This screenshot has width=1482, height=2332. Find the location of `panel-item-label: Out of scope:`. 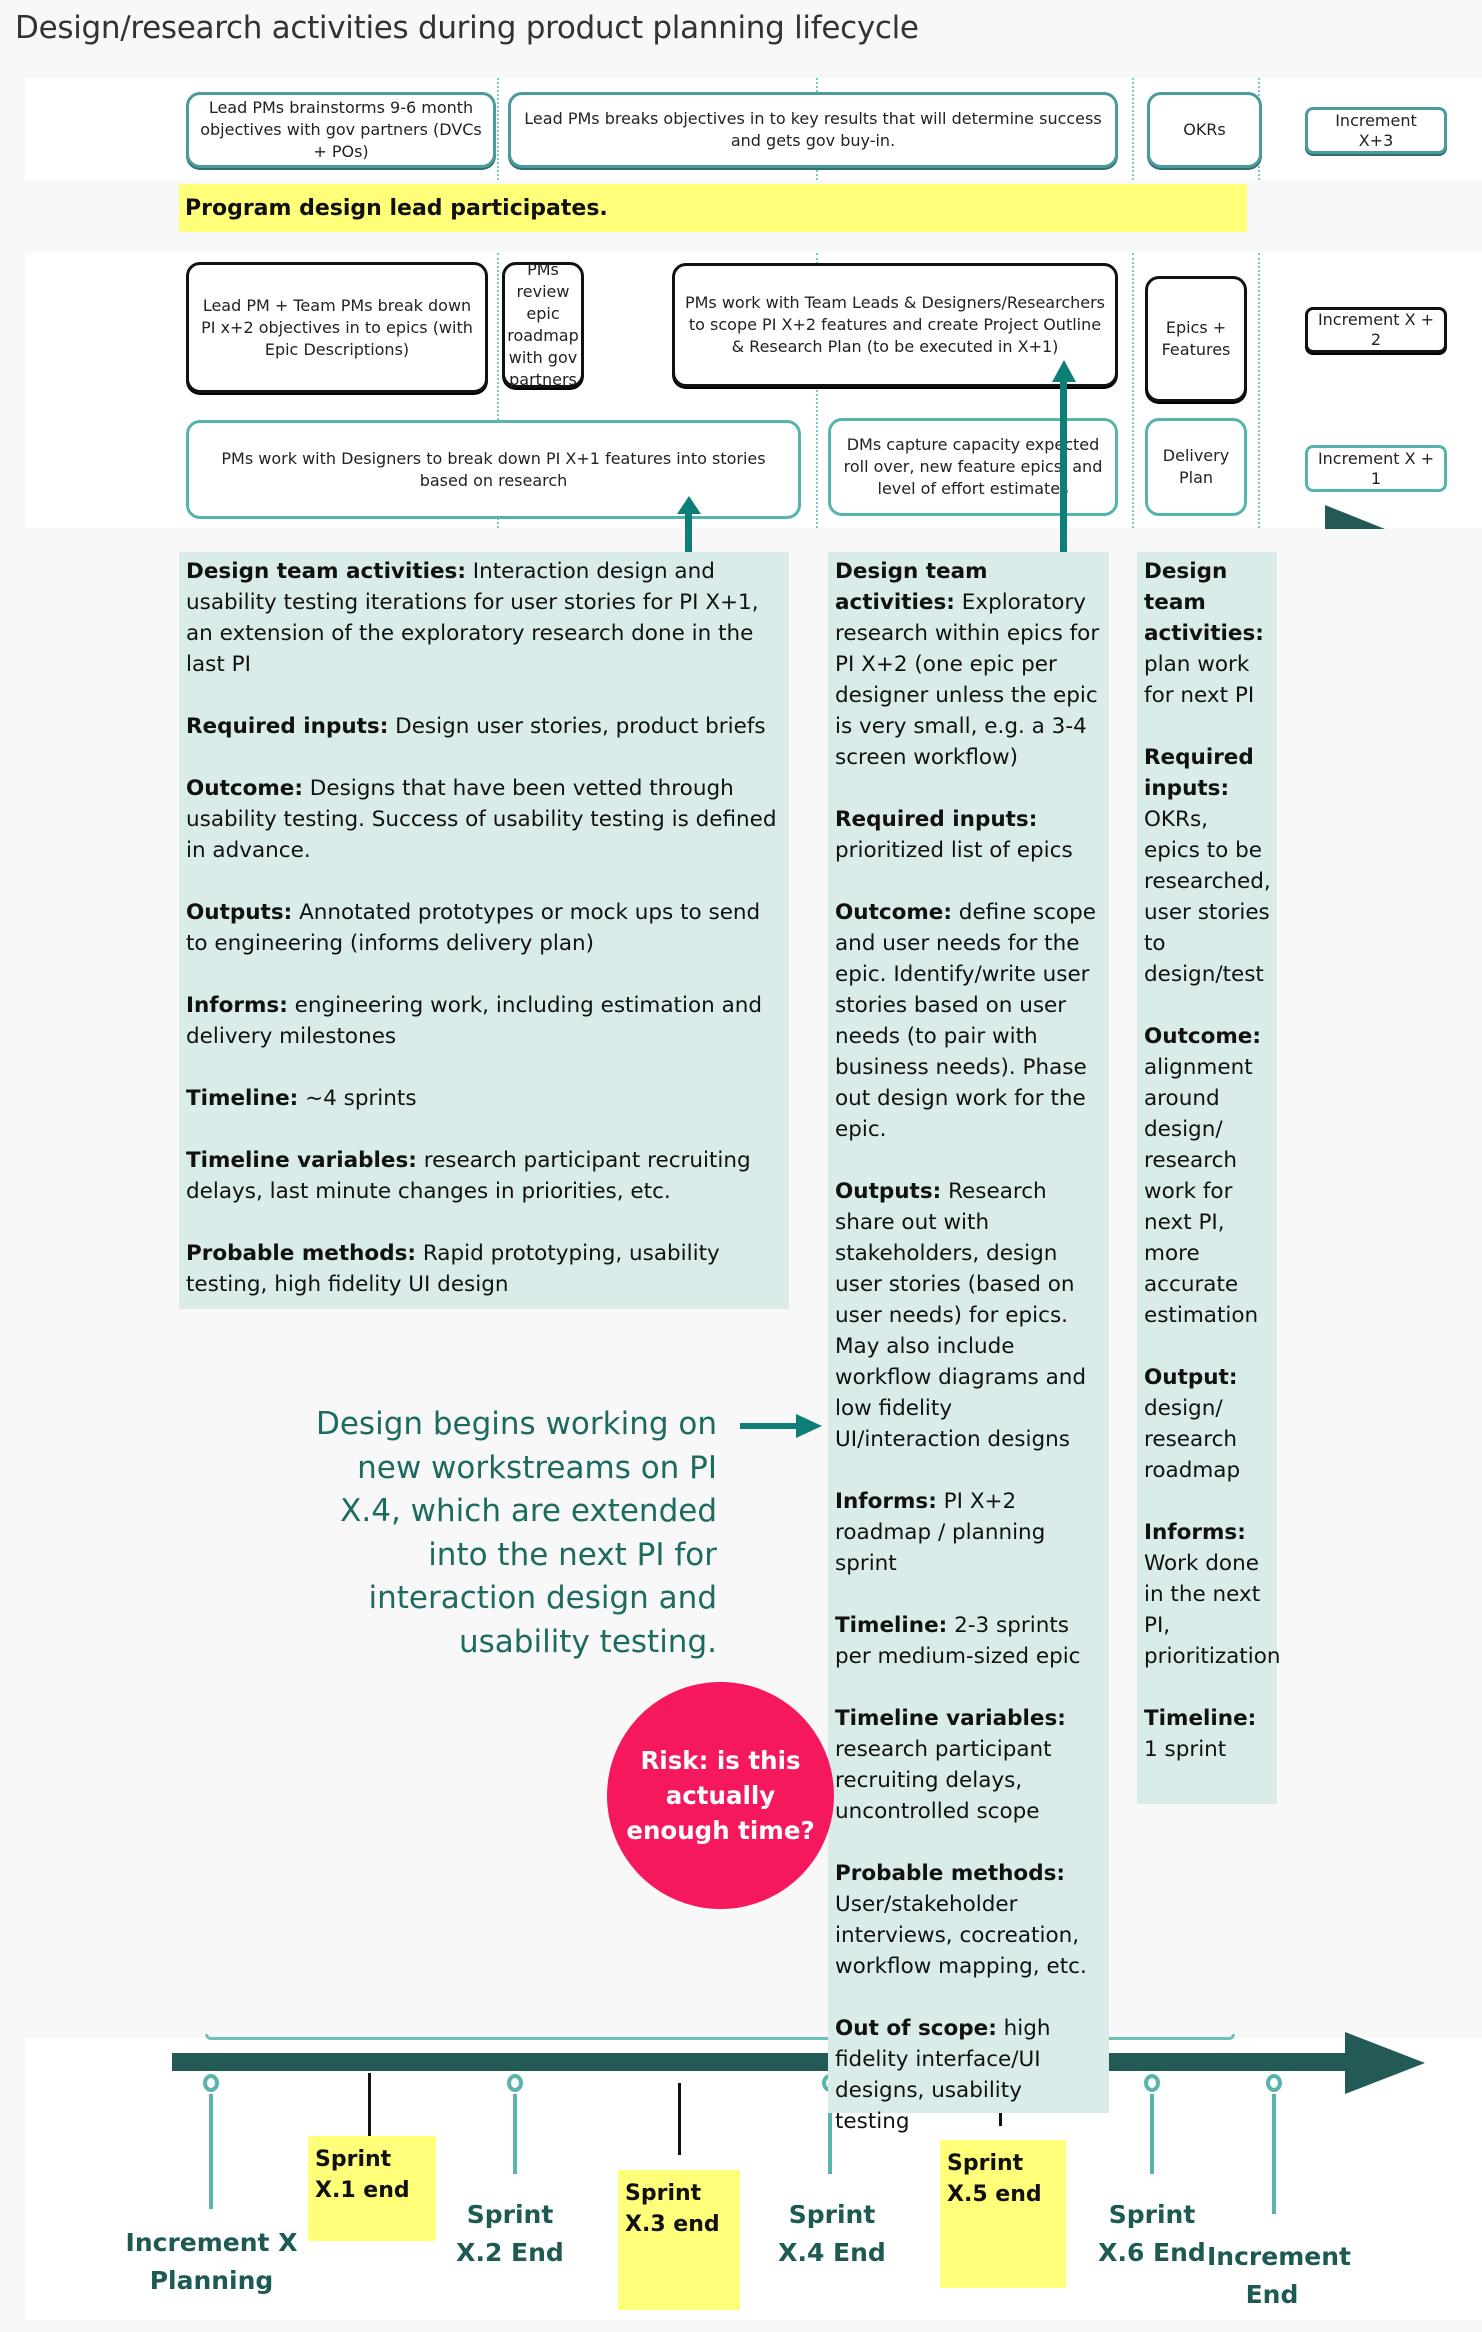

panel-item-label: Out of scope: is located at coordinates (916, 2028).